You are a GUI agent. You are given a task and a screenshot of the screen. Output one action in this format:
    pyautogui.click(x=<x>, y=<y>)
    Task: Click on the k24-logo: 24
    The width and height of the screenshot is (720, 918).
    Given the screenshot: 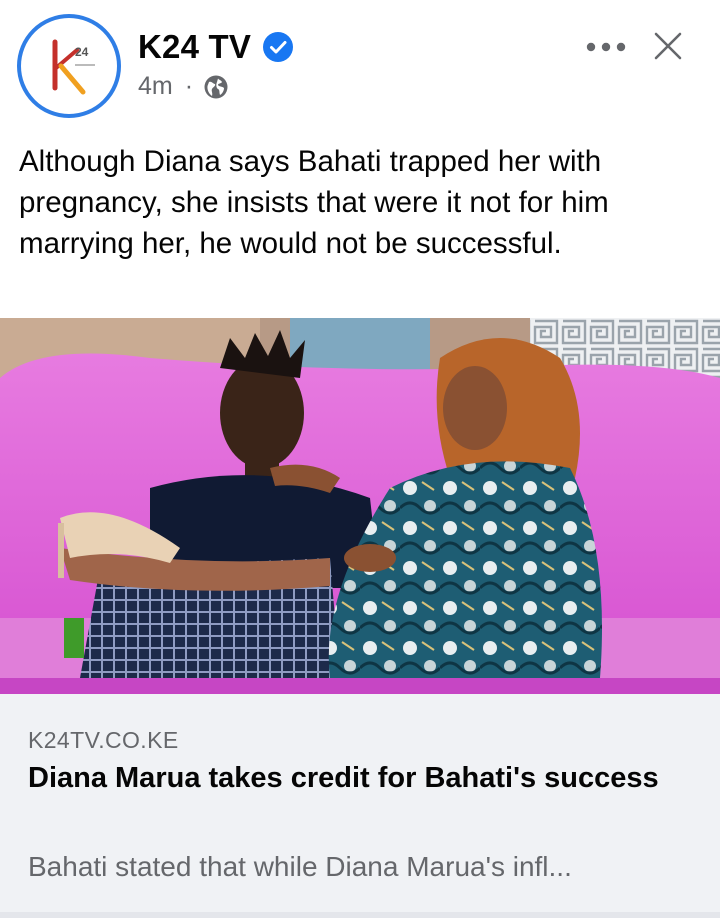 What is the action you would take?
    pyautogui.click(x=69, y=66)
    